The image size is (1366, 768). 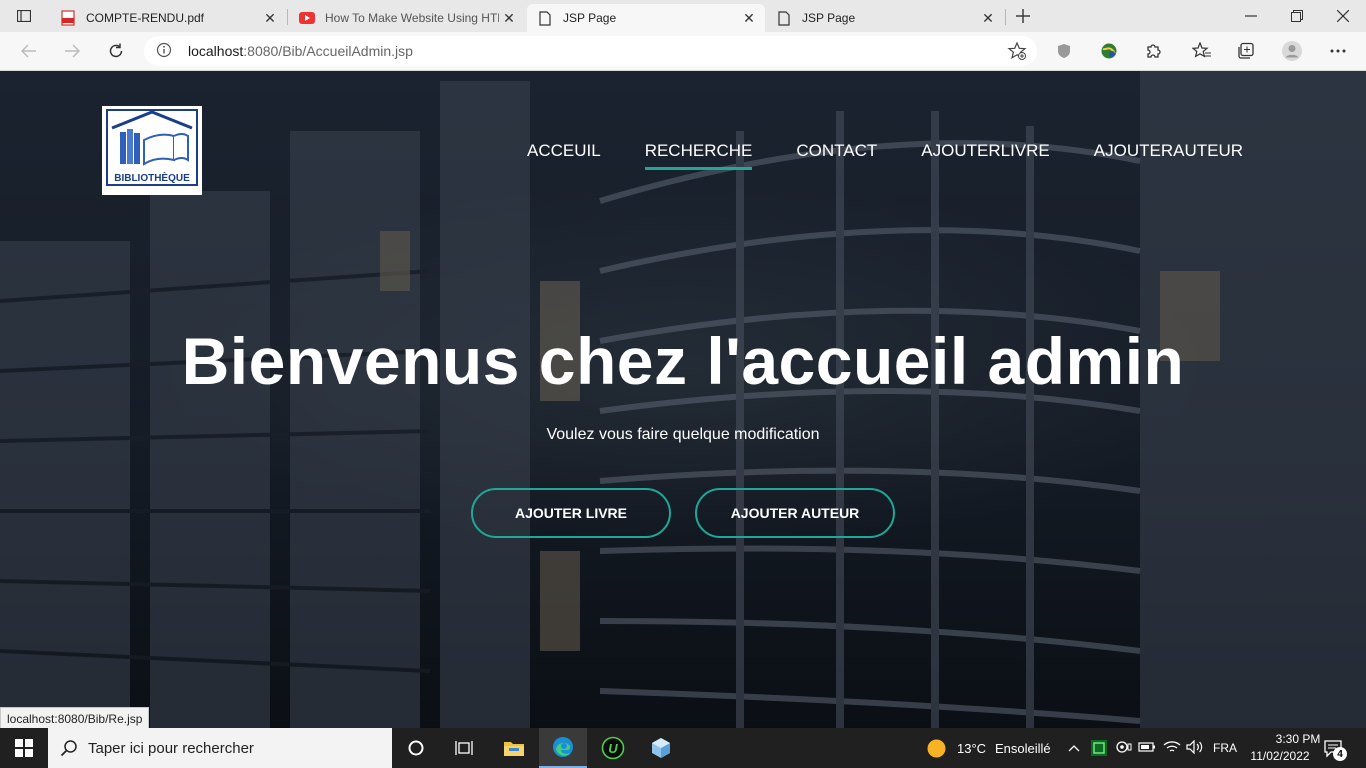 I want to click on hero-subtitle: Voulez vous faire quelque modification, so click(x=683, y=434).